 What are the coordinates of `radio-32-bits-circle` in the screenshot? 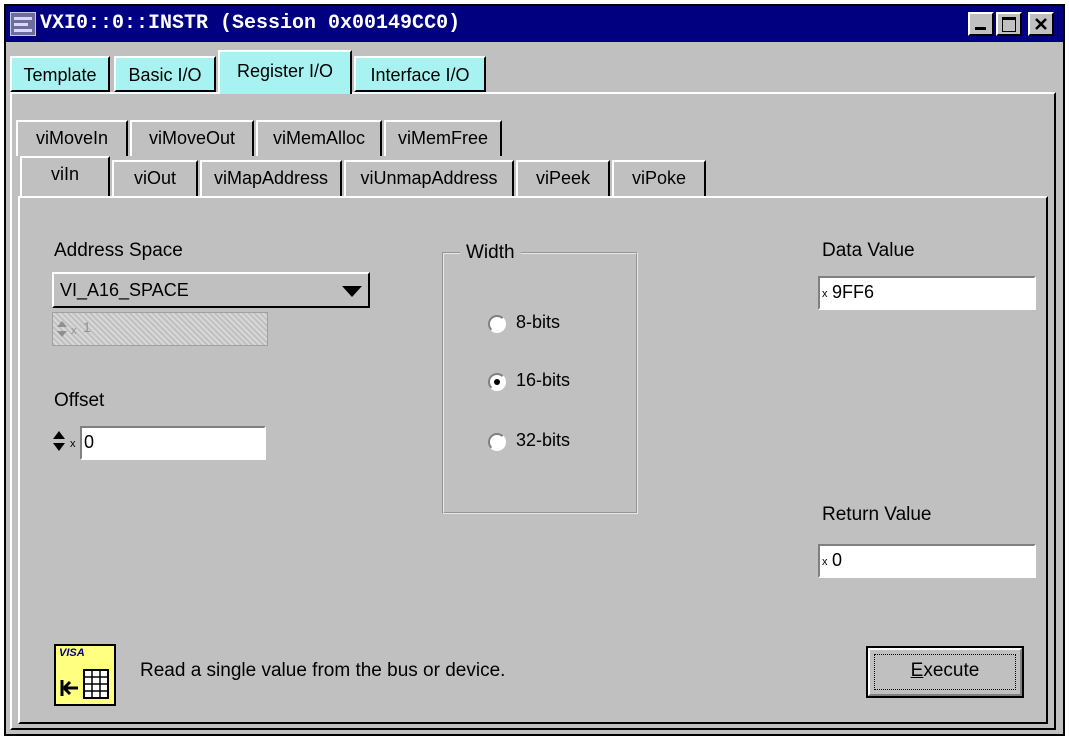 It's located at (497, 442).